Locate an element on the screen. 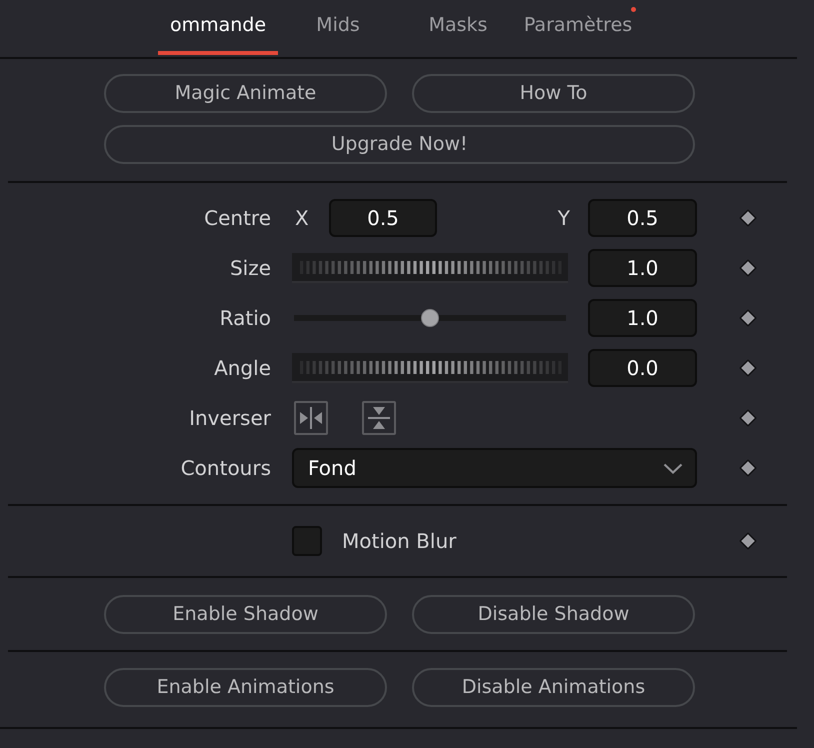 The image size is (814, 748). slider-thumb is located at coordinates (430, 318).